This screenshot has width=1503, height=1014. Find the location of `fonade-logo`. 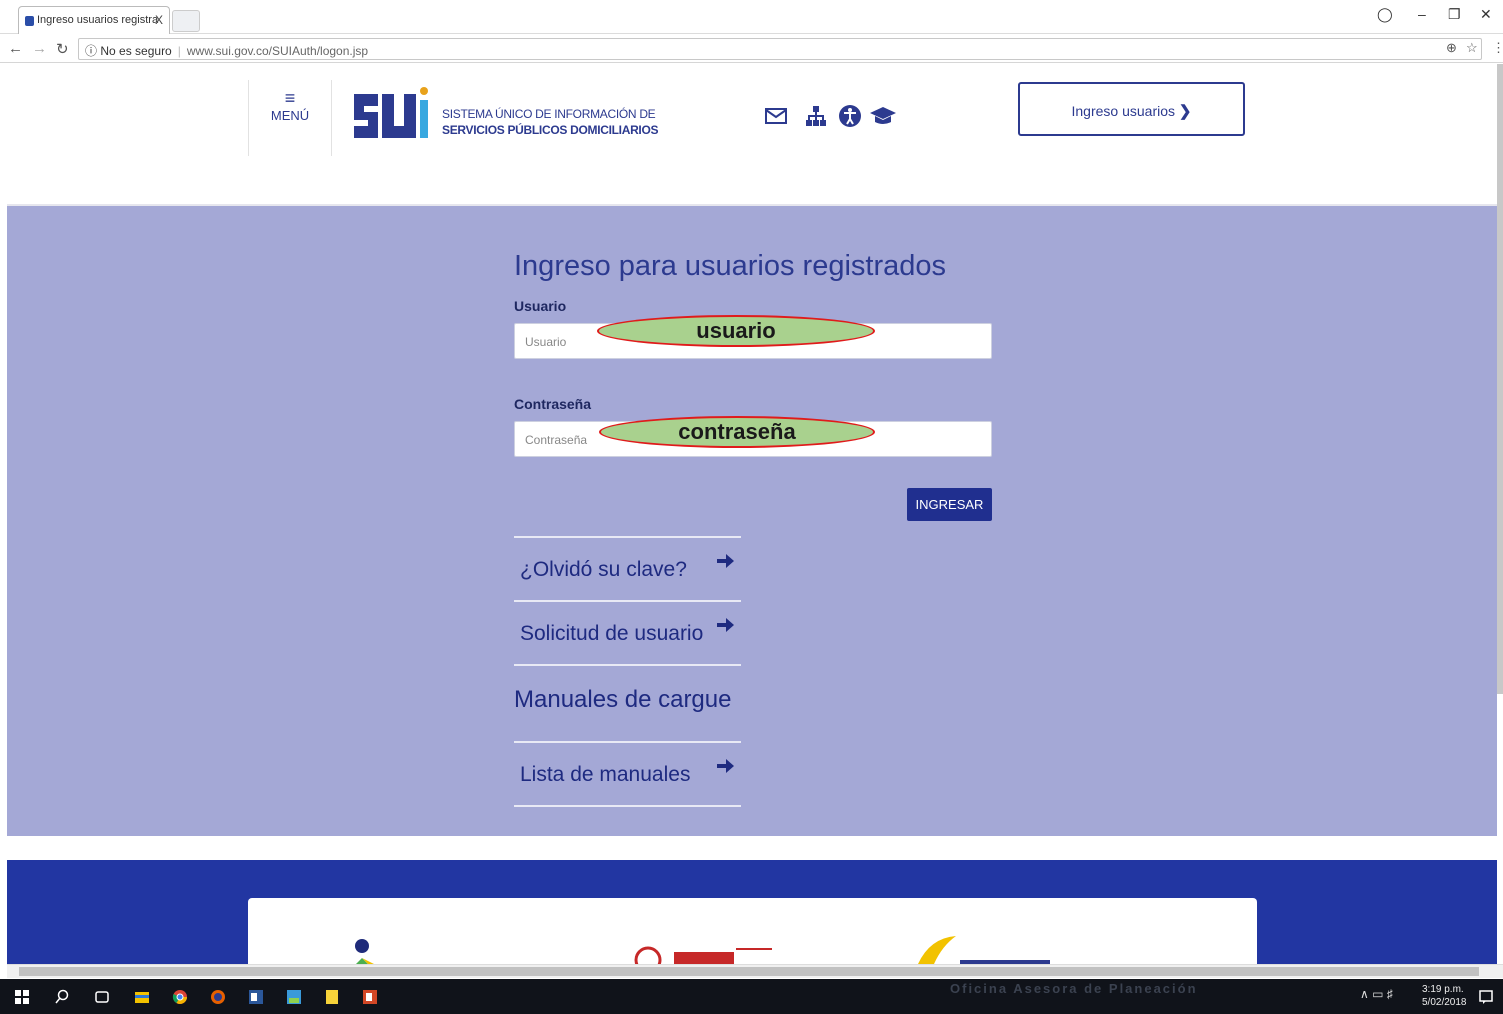

fonade-logo is located at coordinates (984, 950).